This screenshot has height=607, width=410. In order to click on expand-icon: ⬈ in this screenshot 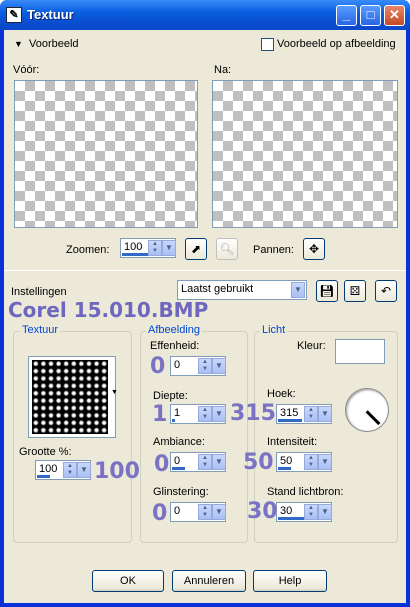, I will do `click(196, 249)`.